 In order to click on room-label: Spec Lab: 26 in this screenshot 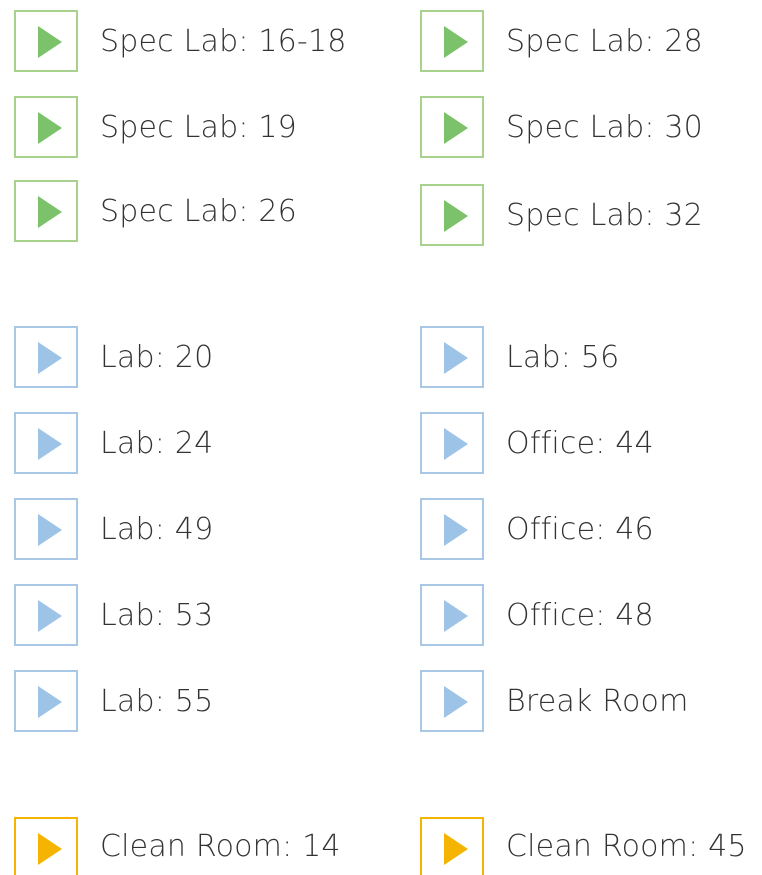, I will do `click(198, 211)`.